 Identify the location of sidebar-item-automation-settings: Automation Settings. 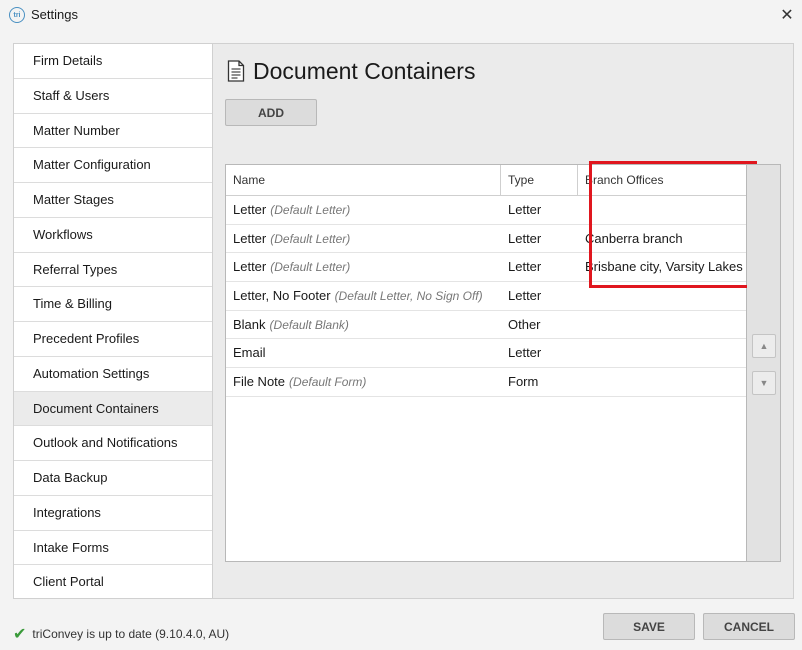
(113, 374).